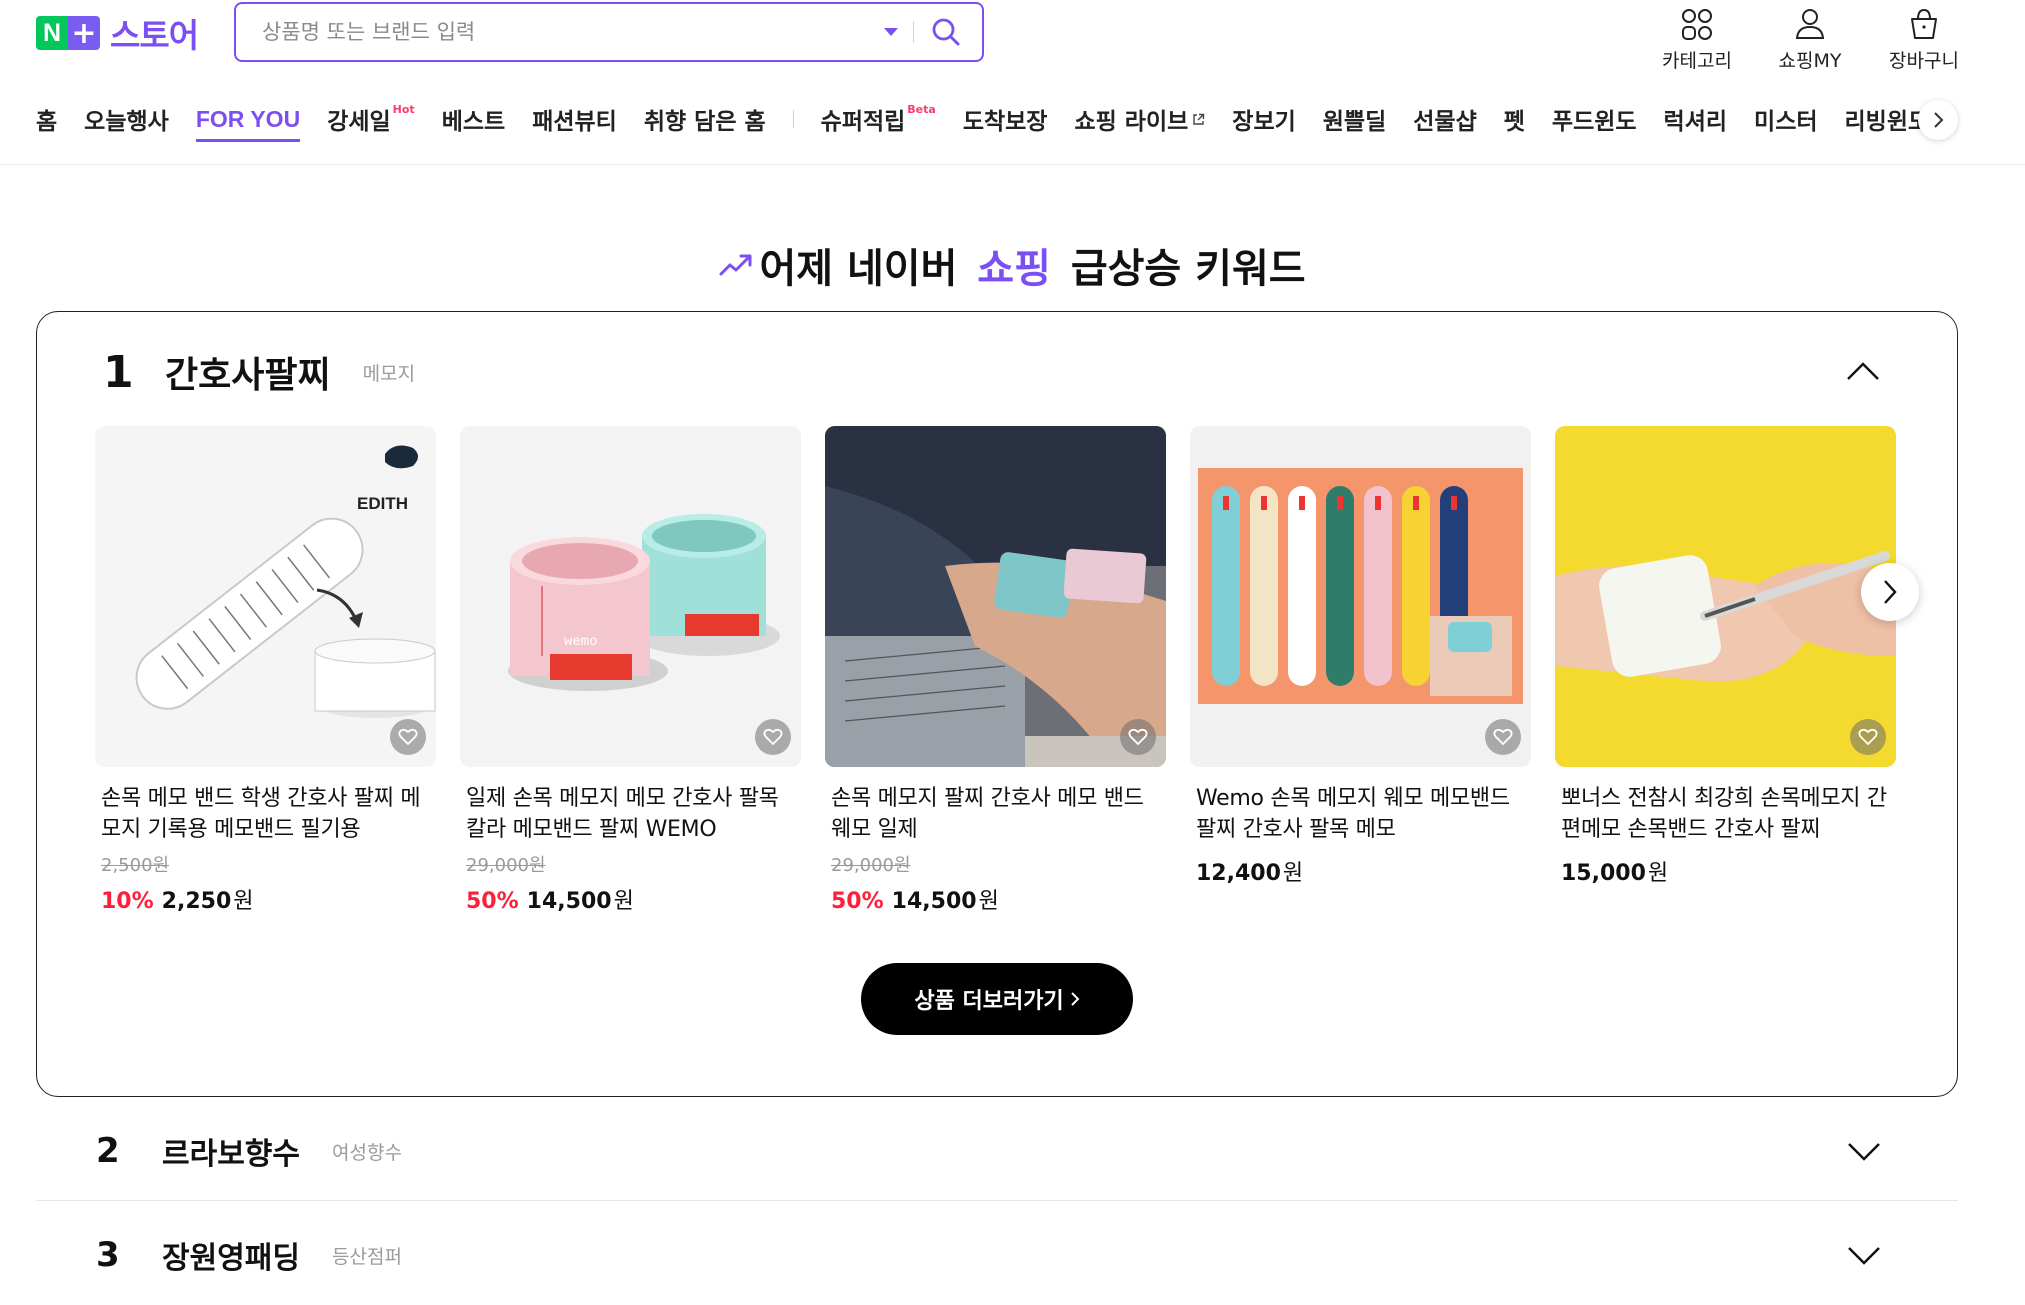 Image resolution: width=2025 pixels, height=1305 pixels. Describe the element at coordinates (52, 33) in the screenshot. I see `logo-n: N` at that location.